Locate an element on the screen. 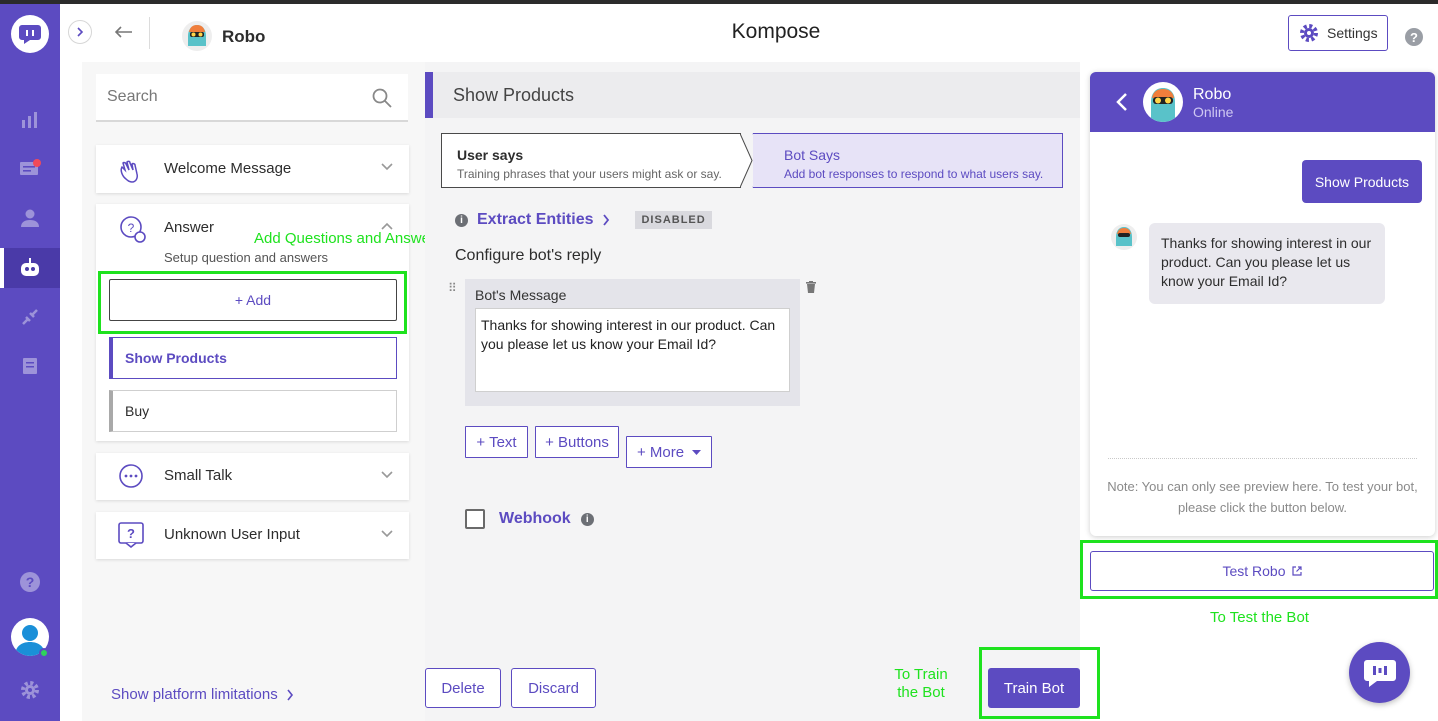  add-text-button: + Text is located at coordinates (496, 442).